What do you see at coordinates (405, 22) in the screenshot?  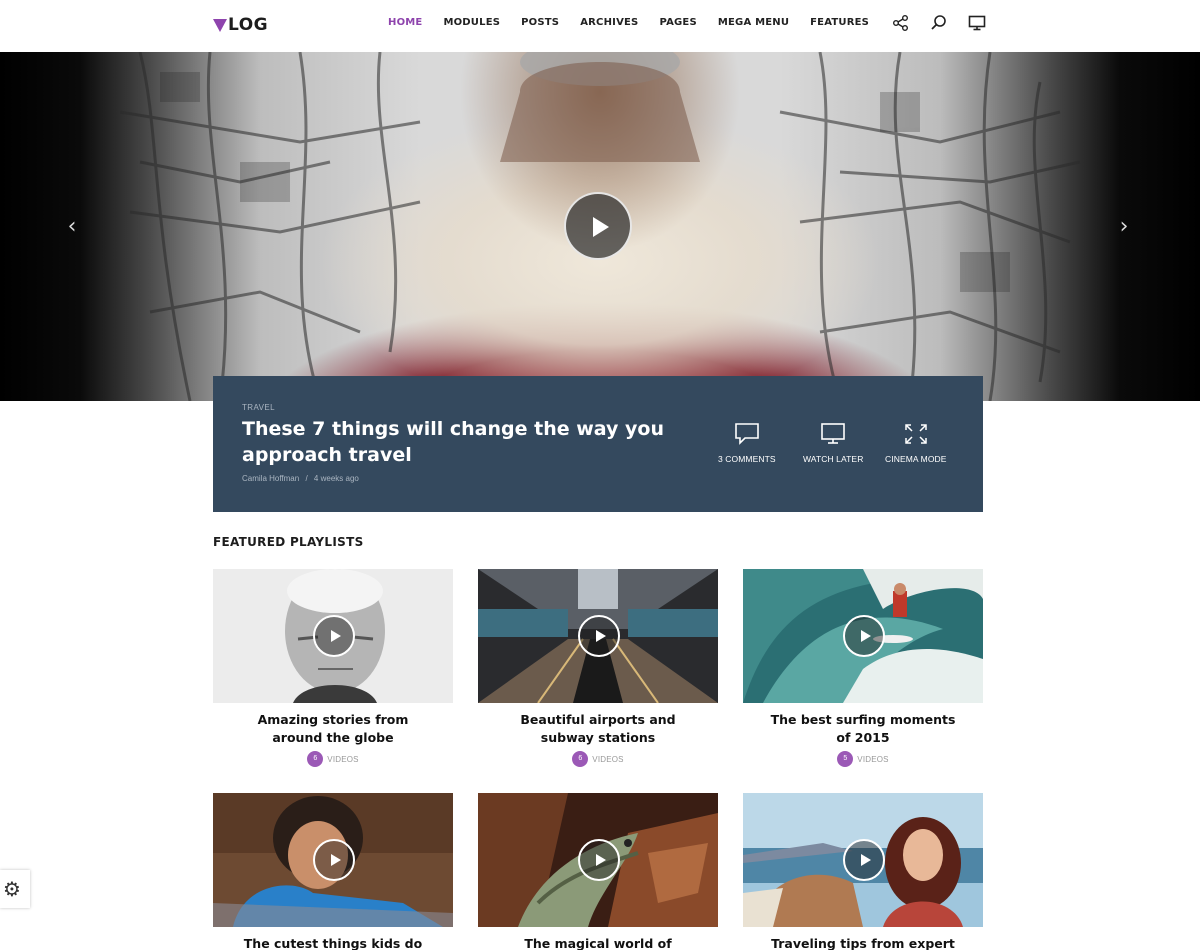 I see `nav-home: HOME` at bounding box center [405, 22].